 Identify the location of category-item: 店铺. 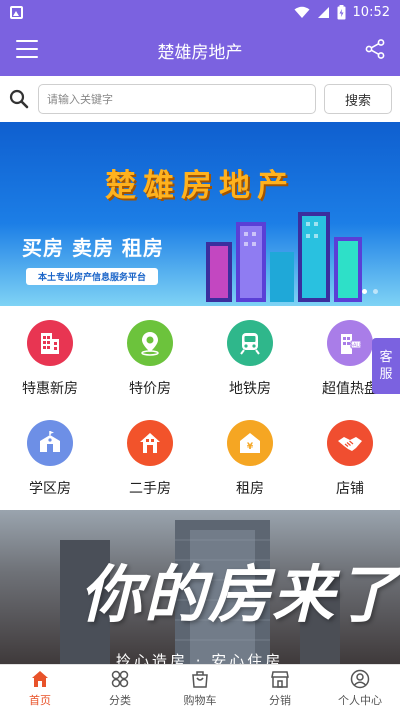
(350, 456).